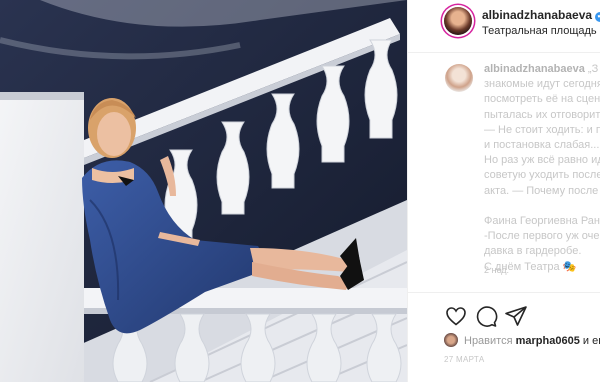 The image size is (600, 383). I want to click on liker-username: marpha0605, so click(548, 341).